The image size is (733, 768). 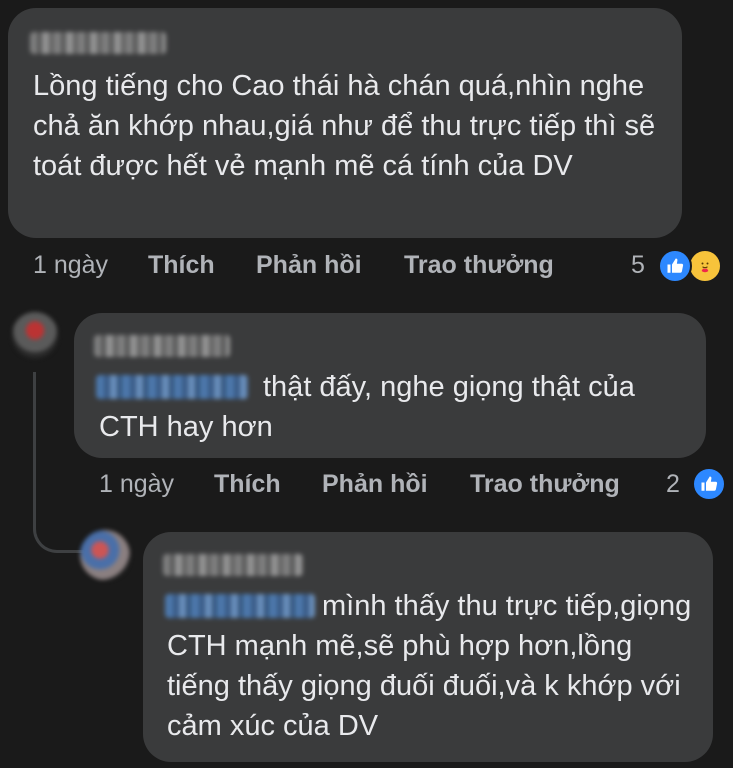 I want to click on reaction-count: 5, so click(x=638, y=265).